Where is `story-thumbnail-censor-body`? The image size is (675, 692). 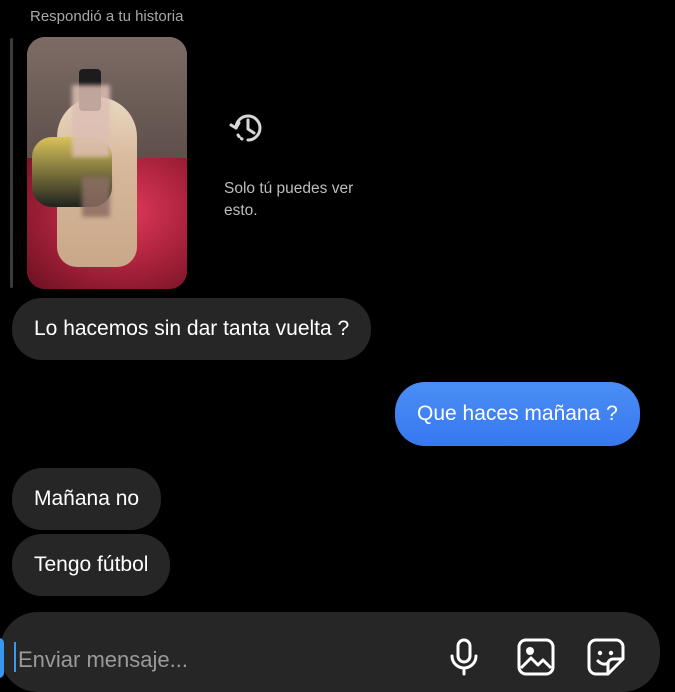 story-thumbnail-censor-body is located at coordinates (96, 197).